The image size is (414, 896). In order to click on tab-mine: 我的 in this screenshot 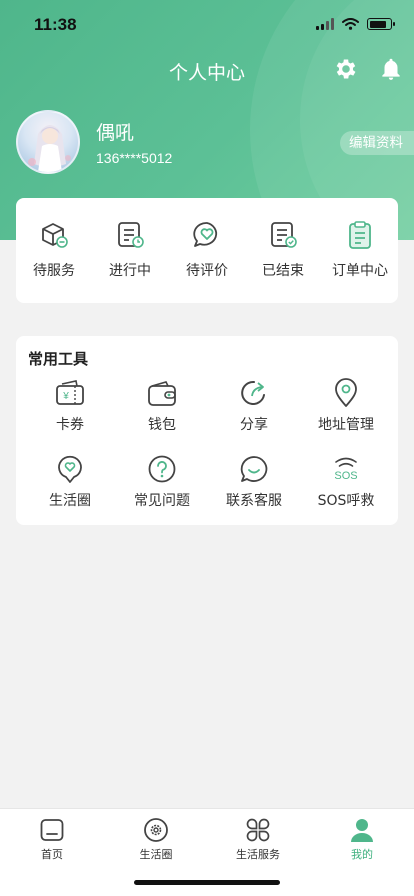, I will do `click(362, 839)`.